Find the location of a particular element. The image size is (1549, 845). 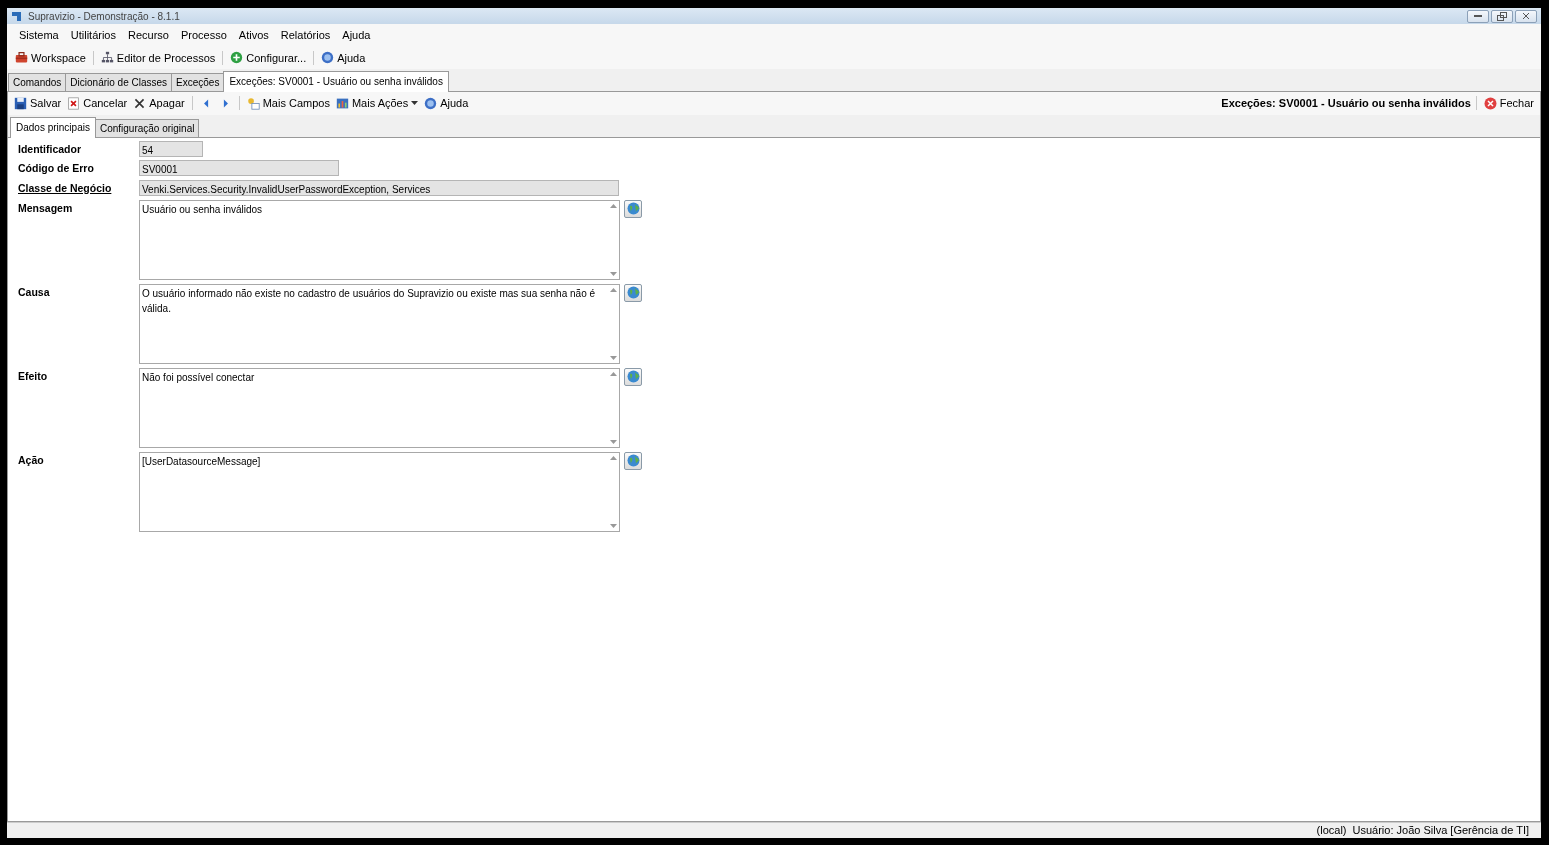

input-field: SV0001 is located at coordinates (239, 168).